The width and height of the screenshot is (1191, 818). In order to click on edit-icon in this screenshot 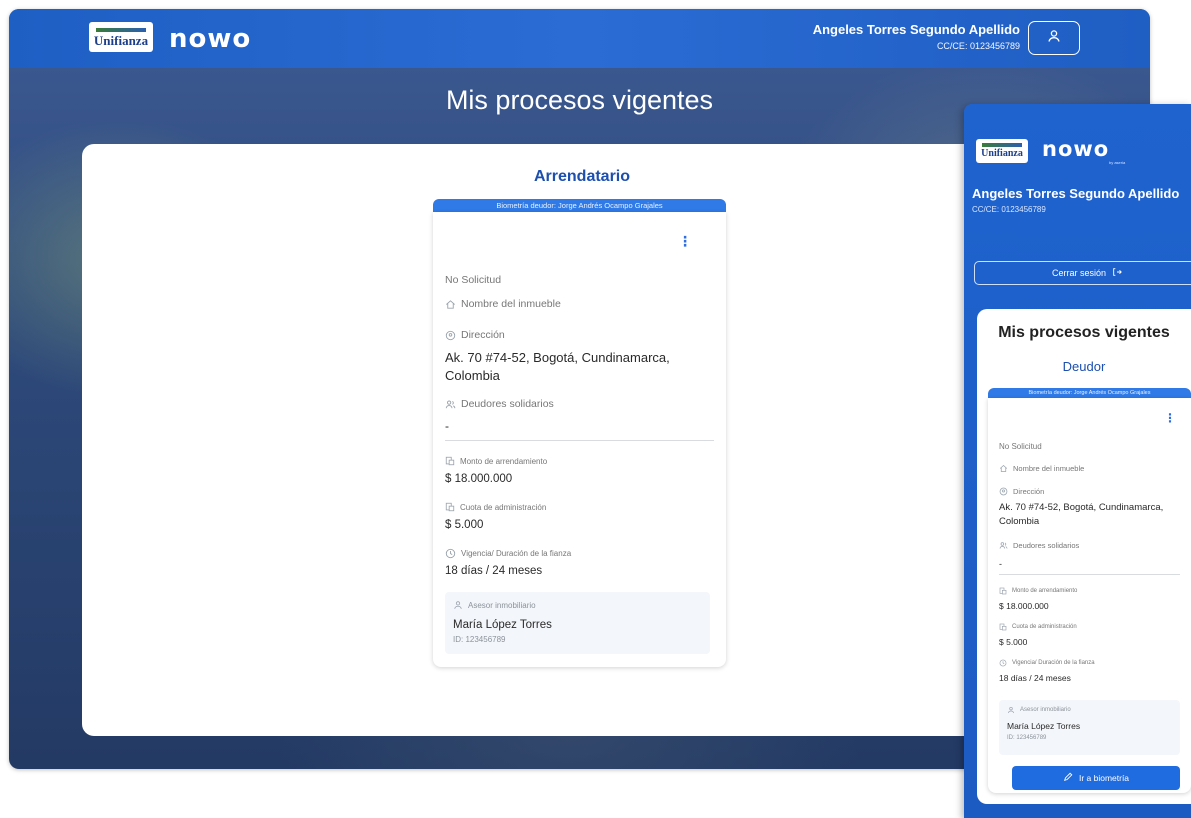, I will do `click(1068, 778)`.